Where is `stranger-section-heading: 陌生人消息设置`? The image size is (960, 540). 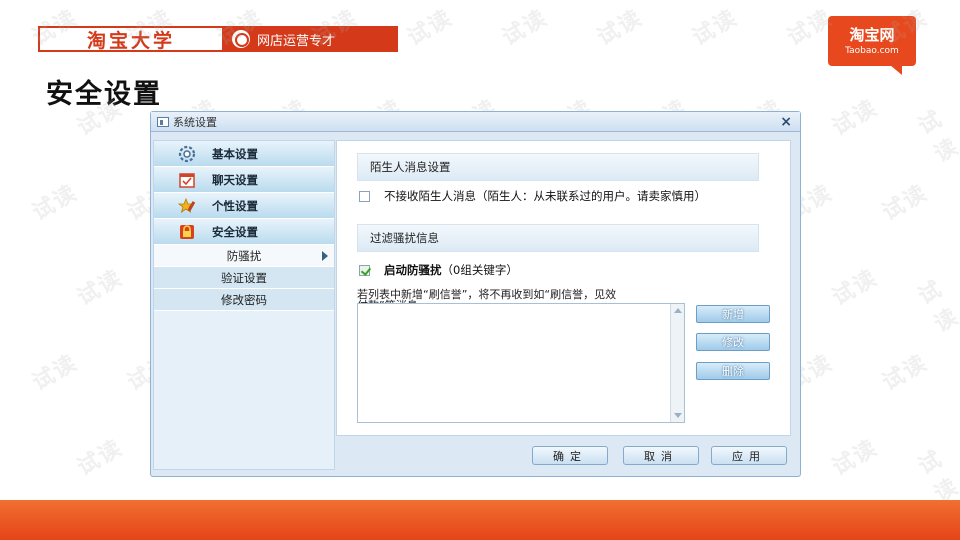
stranger-section-heading: 陌生人消息设置 is located at coordinates (558, 167).